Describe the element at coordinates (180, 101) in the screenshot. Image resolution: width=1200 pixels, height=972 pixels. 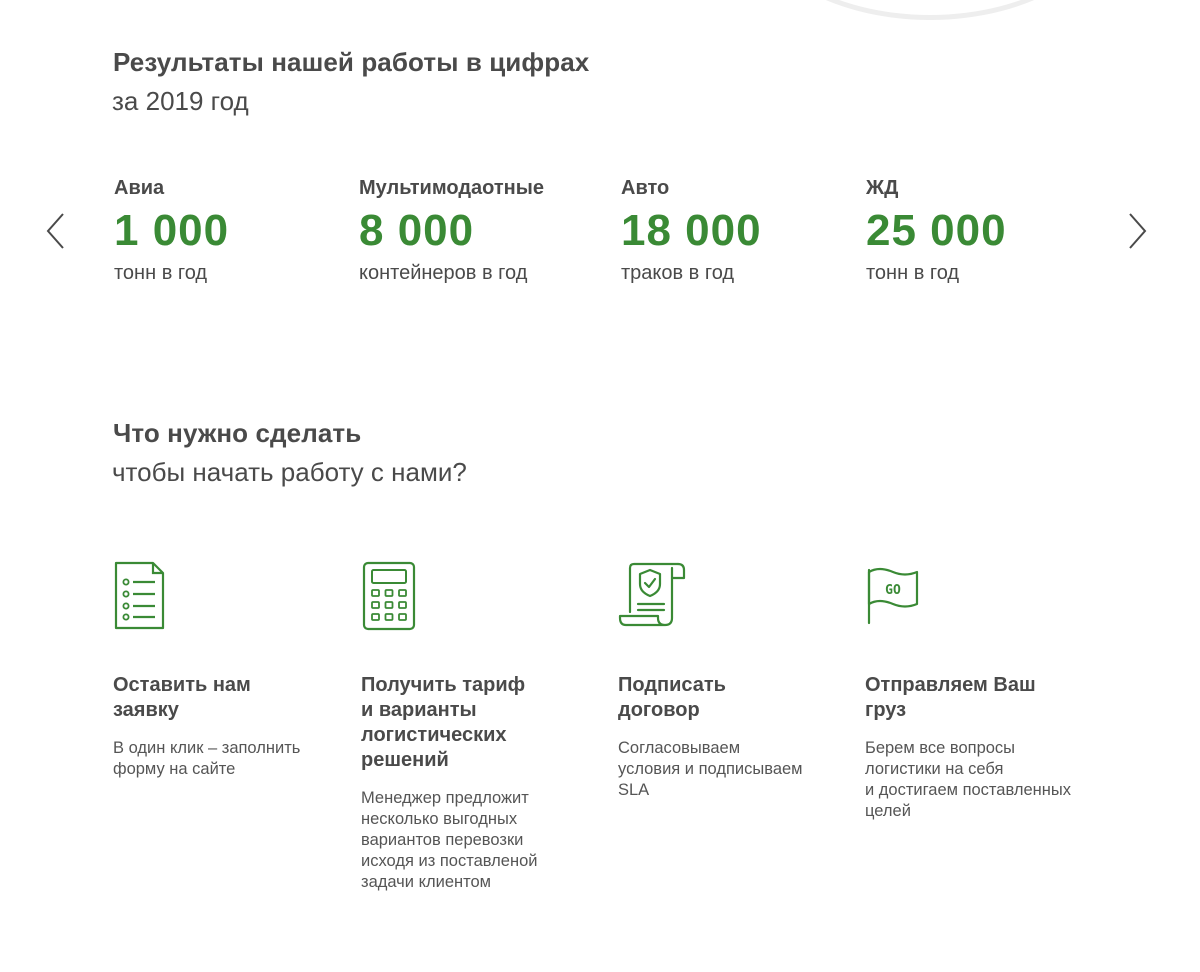
I see `results-subtitle: за 2019 год` at that location.